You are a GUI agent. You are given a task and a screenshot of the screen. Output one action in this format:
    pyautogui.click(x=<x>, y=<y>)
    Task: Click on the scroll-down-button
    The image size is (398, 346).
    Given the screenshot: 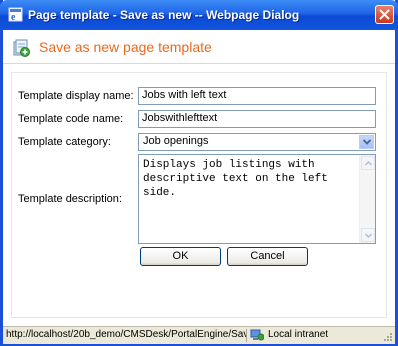 What is the action you would take?
    pyautogui.click(x=368, y=235)
    